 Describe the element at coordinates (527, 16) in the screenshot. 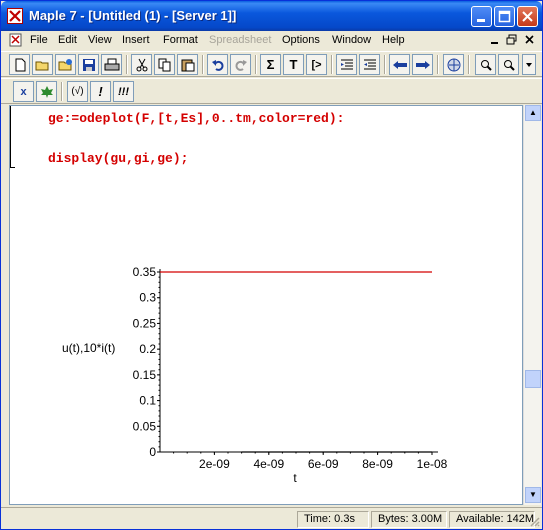

I see `close-button` at that location.